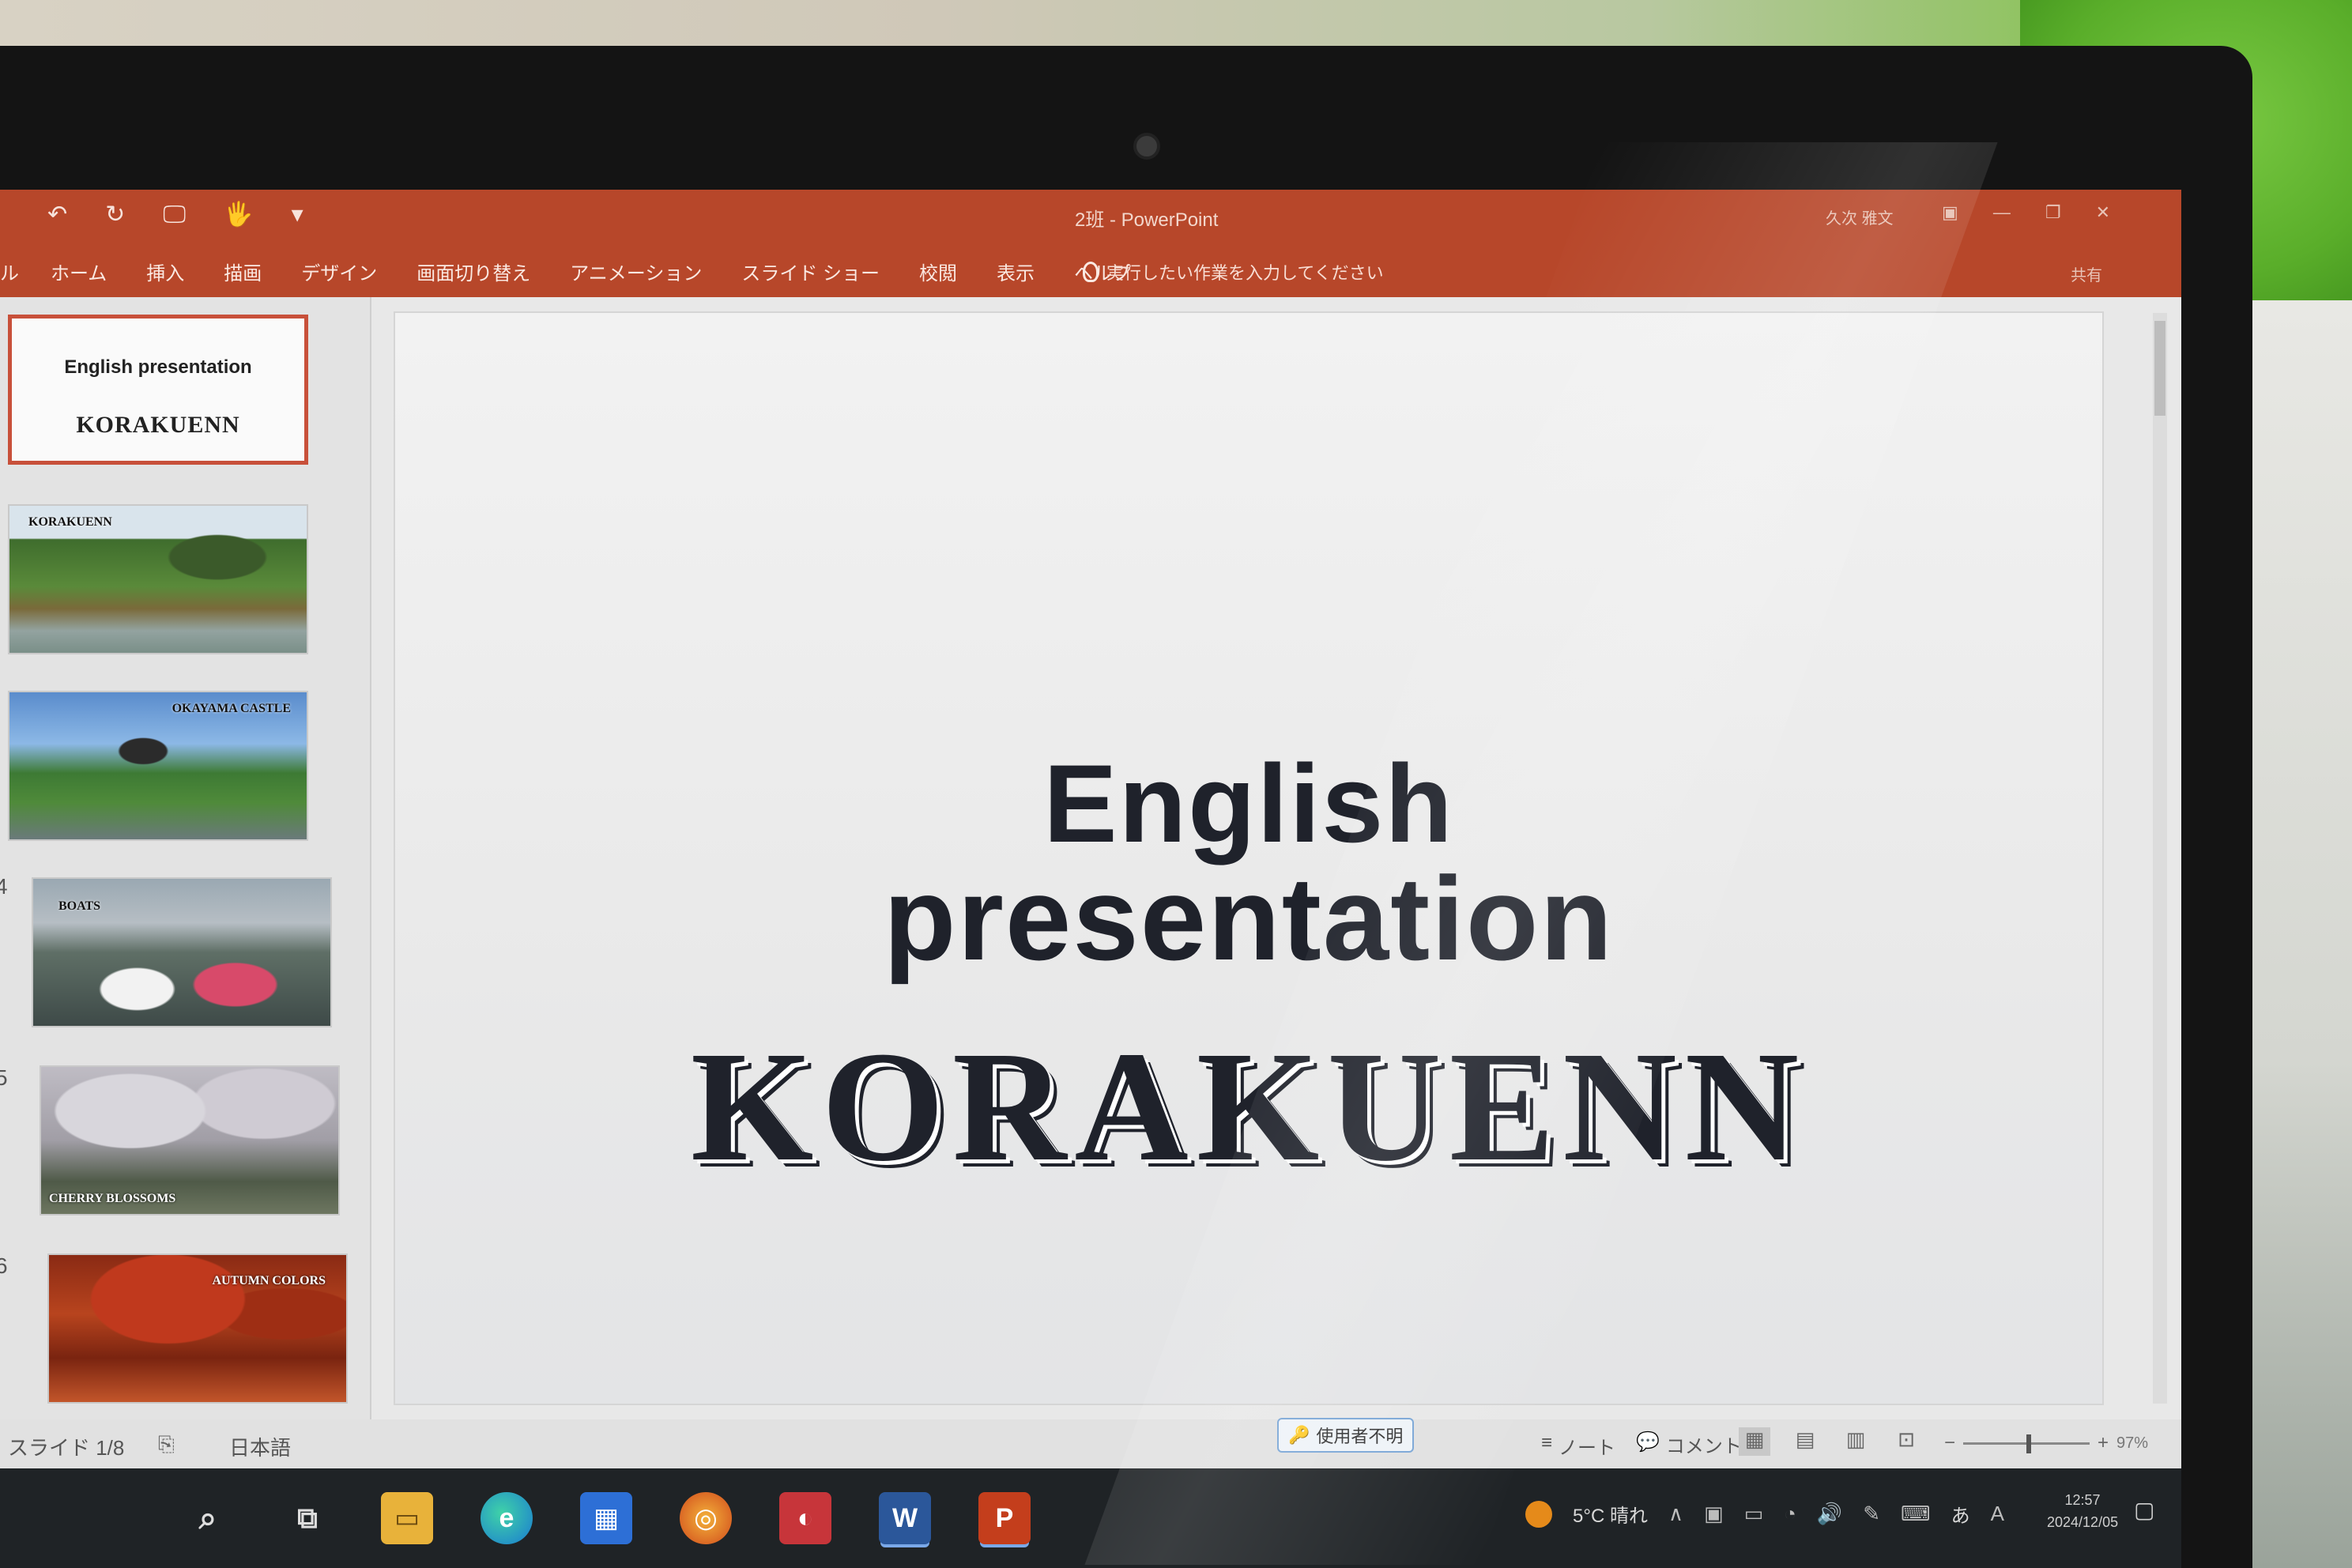 The height and width of the screenshot is (1568, 2352). Describe the element at coordinates (158, 390) in the screenshot. I see `thumbnail-slide-1: English presentation KORAKUENN` at that location.